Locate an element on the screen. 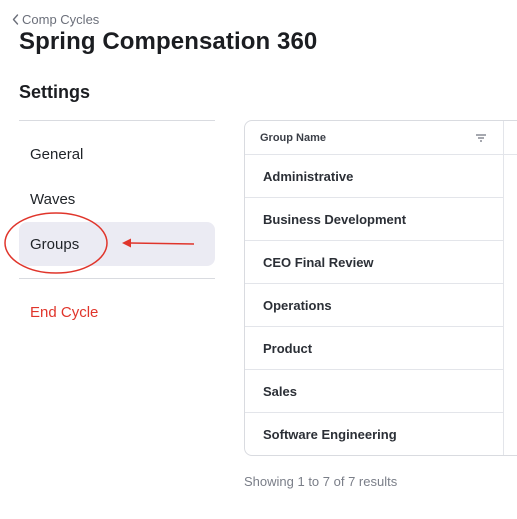 The image size is (517, 519). nav-item-label: Waves is located at coordinates (53, 199).